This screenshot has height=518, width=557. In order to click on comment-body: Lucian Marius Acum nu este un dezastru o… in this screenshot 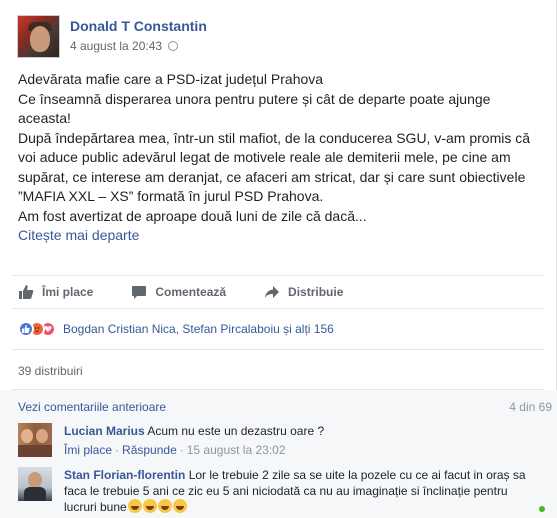, I will do `click(194, 440)`.